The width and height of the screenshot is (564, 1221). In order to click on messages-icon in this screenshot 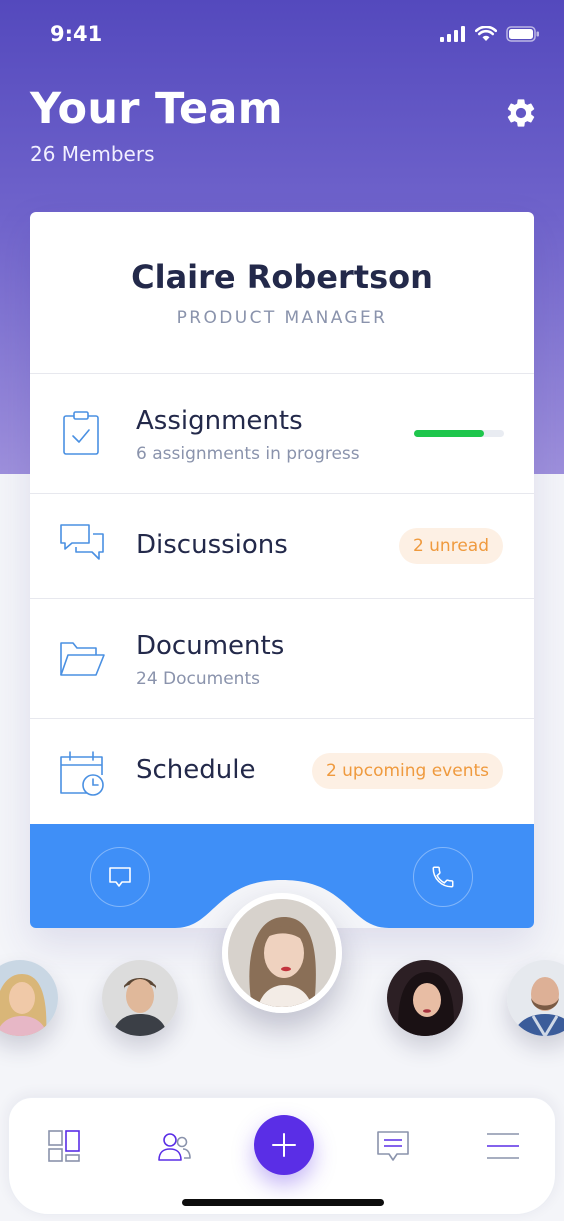, I will do `click(393, 1146)`.